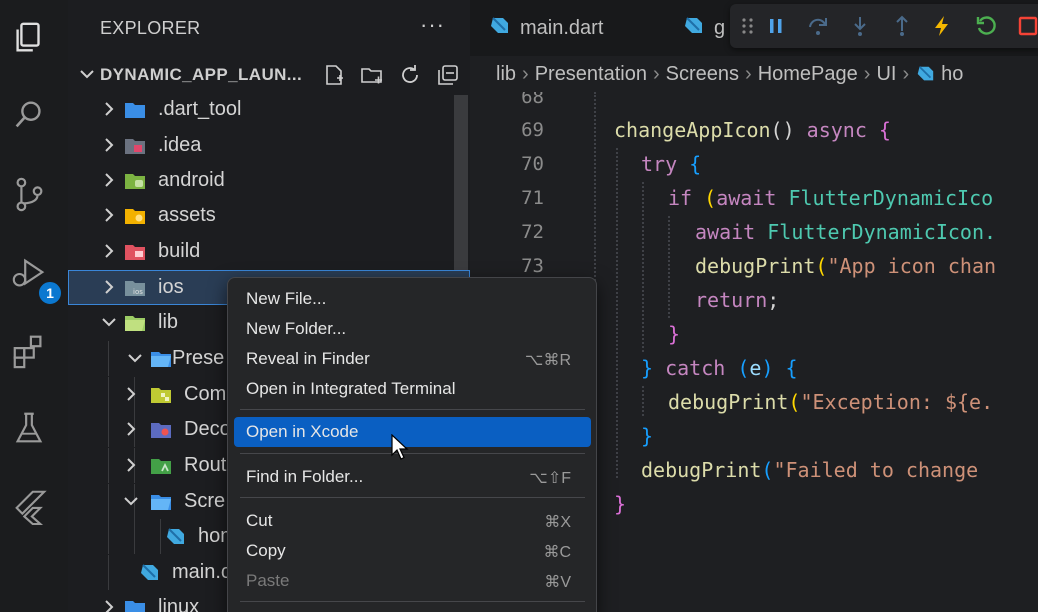 Image resolution: width=1038 pixels, height=612 pixels. Describe the element at coordinates (179, 604) in the screenshot. I see `tree-item-label: linux` at that location.